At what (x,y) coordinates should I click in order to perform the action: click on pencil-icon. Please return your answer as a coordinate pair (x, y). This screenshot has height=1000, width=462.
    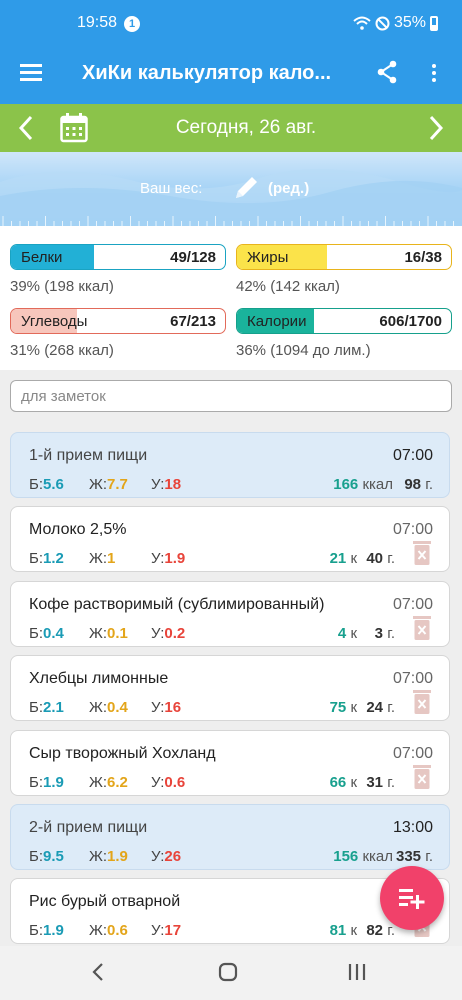
    Looking at the image, I should click on (246, 188).